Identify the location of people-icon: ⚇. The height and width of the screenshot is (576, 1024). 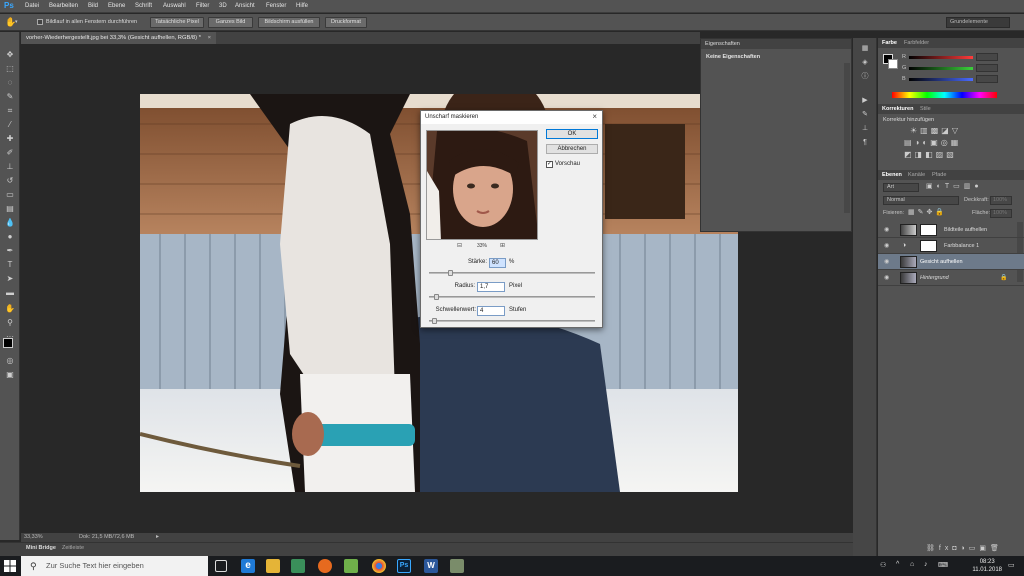
(883, 565).